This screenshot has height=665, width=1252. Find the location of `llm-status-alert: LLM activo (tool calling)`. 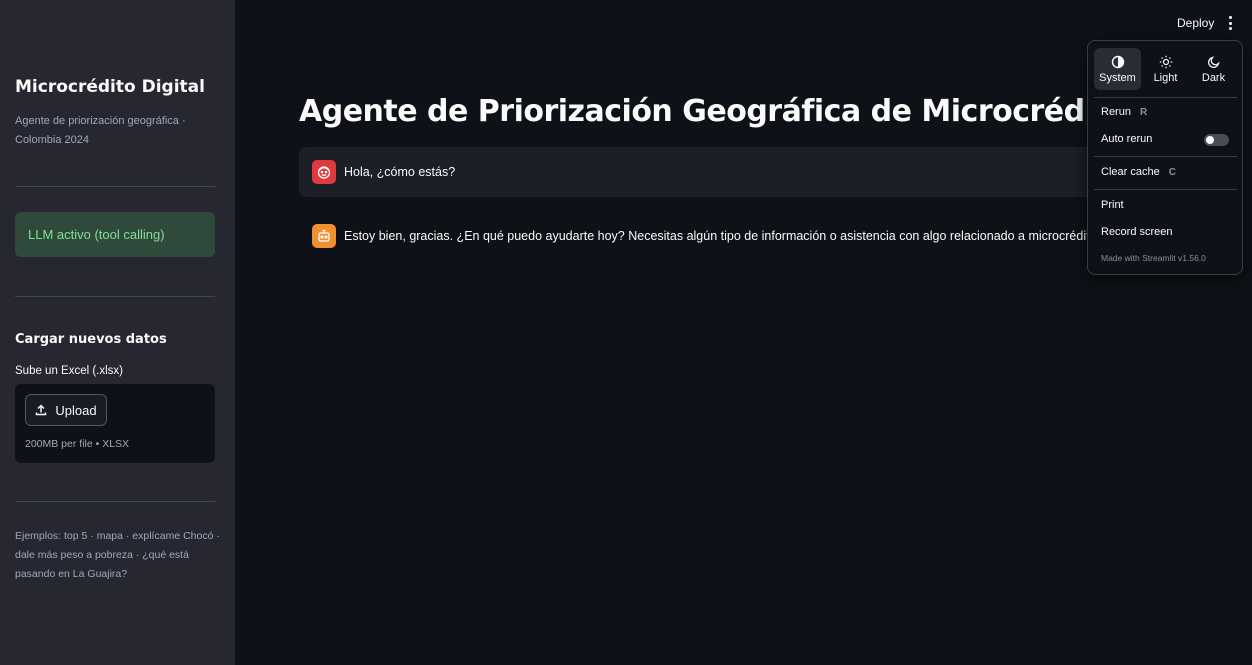

llm-status-alert: LLM activo (tool calling) is located at coordinates (115, 234).